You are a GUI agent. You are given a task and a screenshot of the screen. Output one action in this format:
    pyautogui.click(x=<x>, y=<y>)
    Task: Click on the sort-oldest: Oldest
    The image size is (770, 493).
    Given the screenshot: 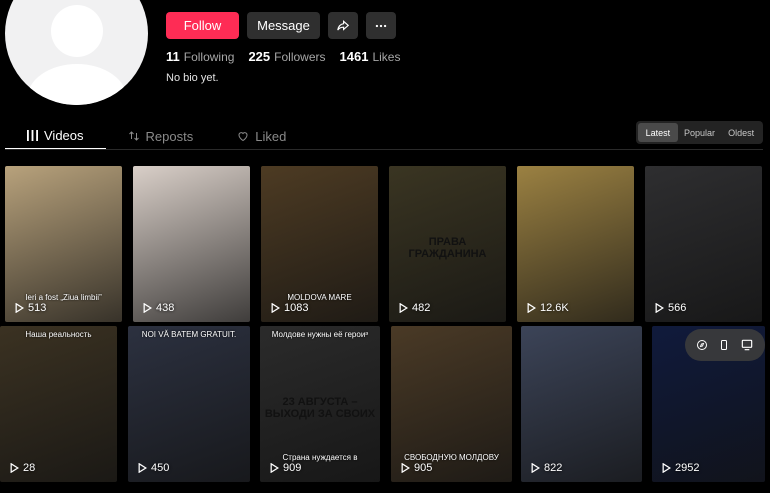 What is the action you would take?
    pyautogui.click(x=741, y=132)
    